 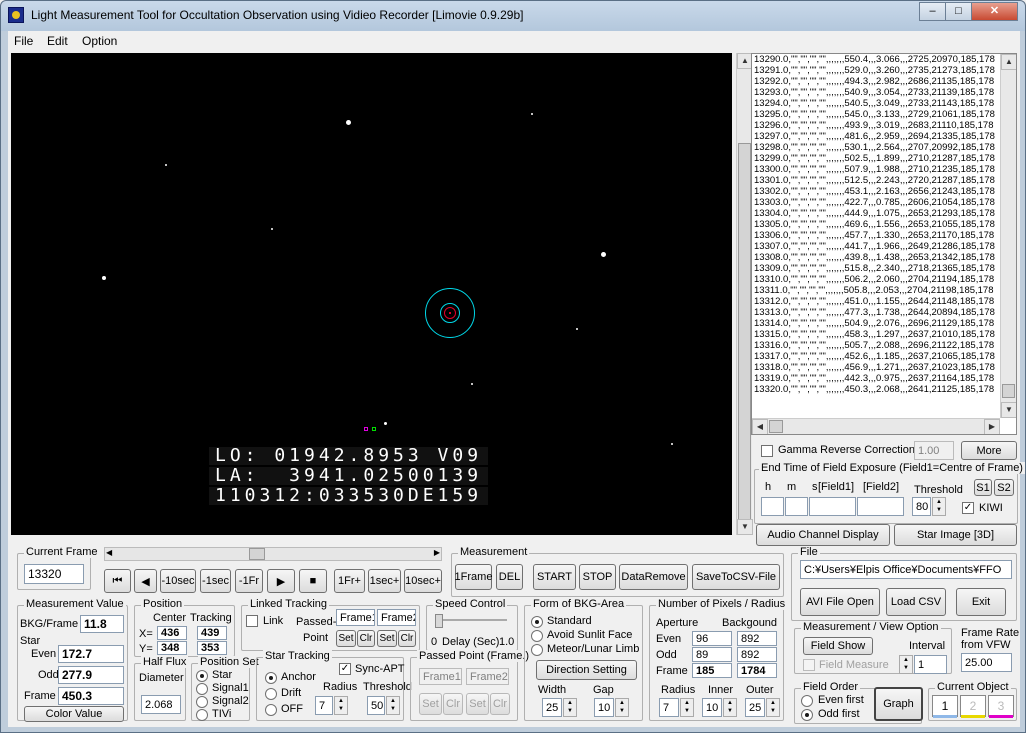 What do you see at coordinates (341, 705) in the screenshot?
I see `tracking-radius-spinner: ▲ ▼` at bounding box center [341, 705].